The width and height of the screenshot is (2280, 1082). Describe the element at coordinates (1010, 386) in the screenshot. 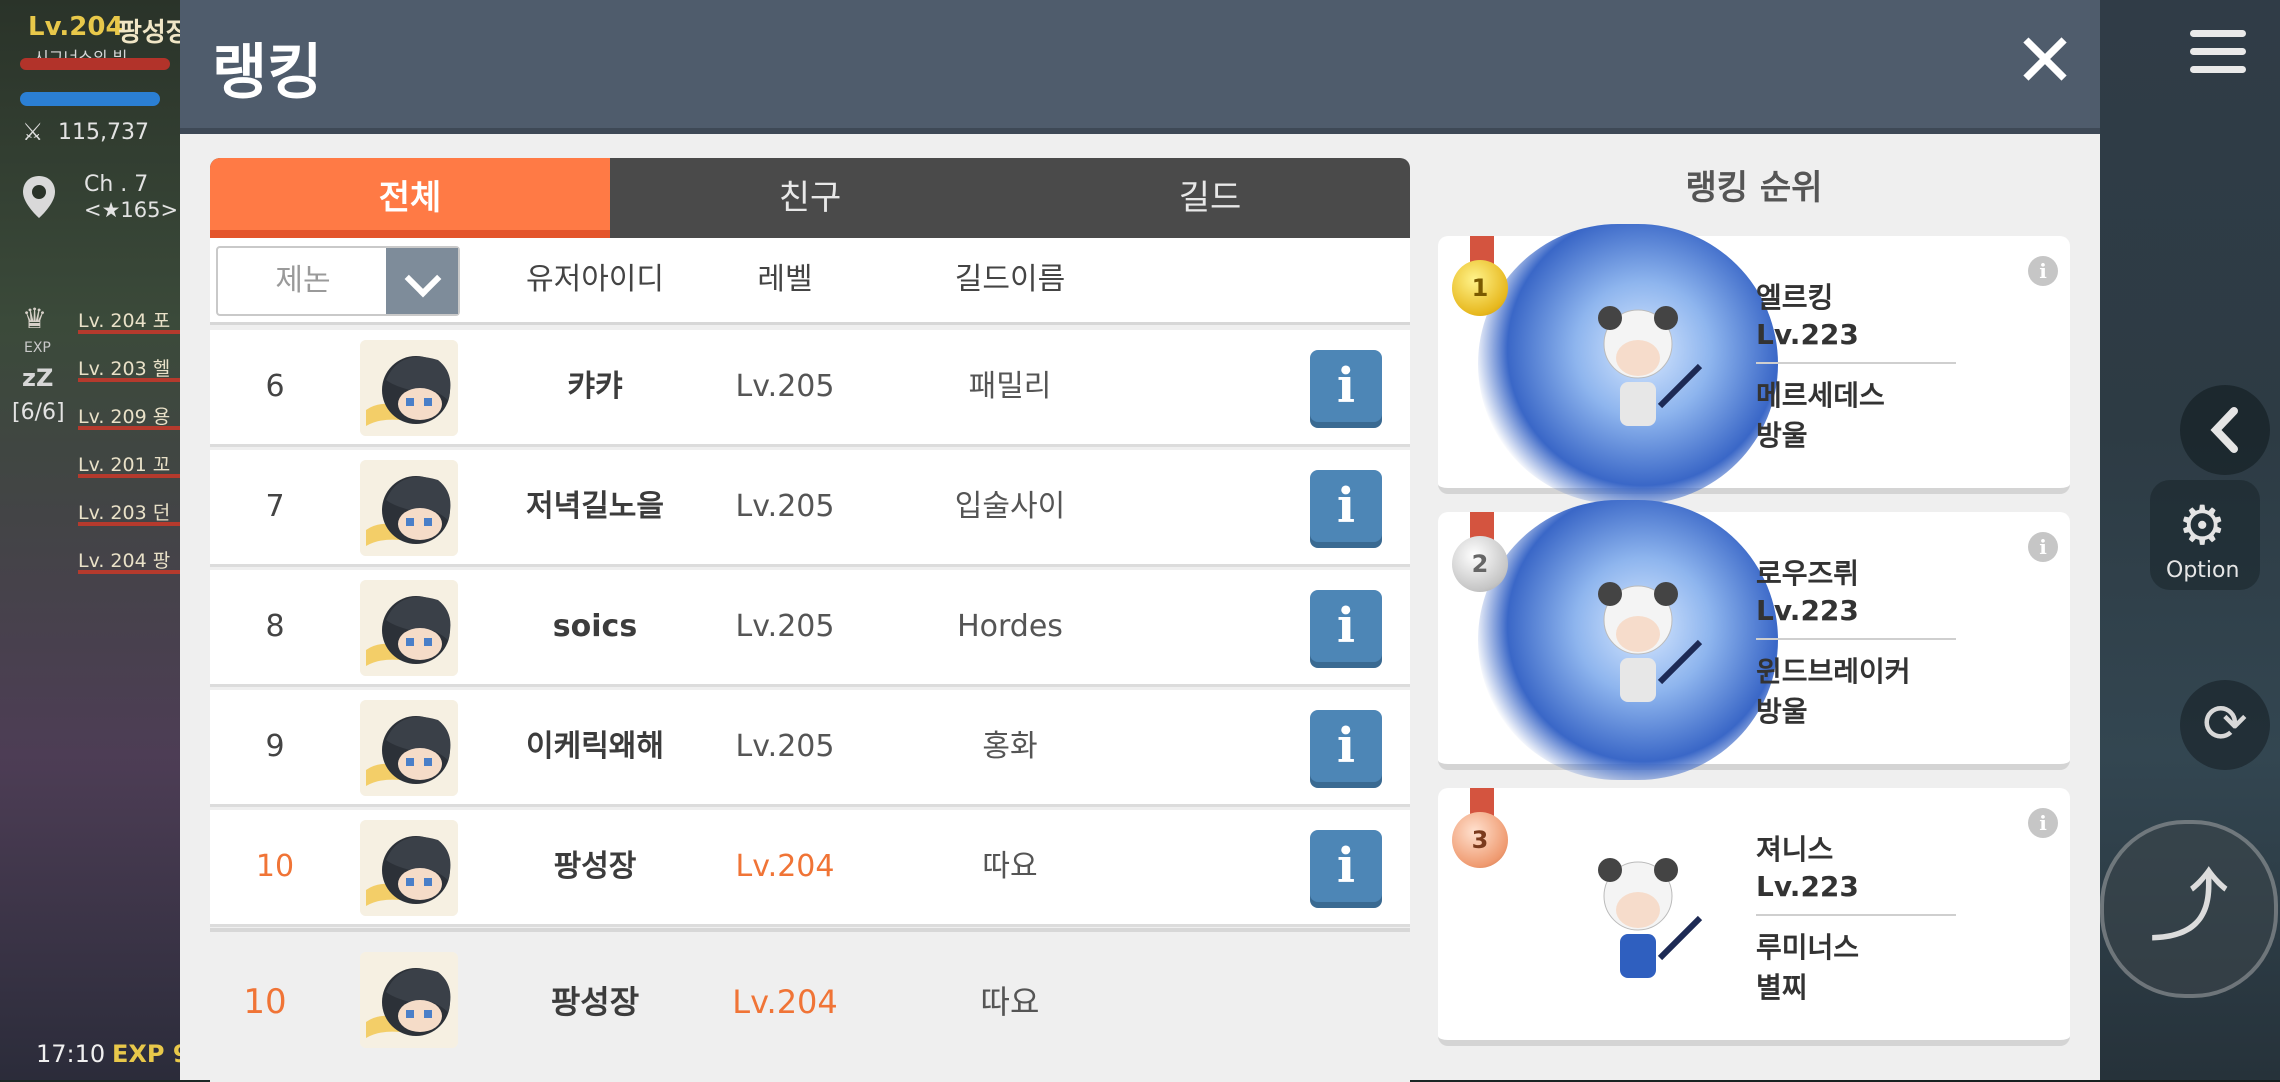

I see `user-guild: 패밀리` at that location.